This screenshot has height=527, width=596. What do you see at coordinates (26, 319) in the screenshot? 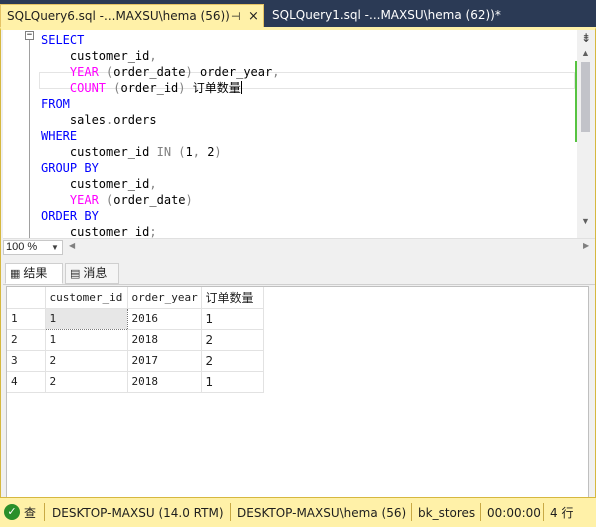
I see `row-number: 1` at bounding box center [26, 319].